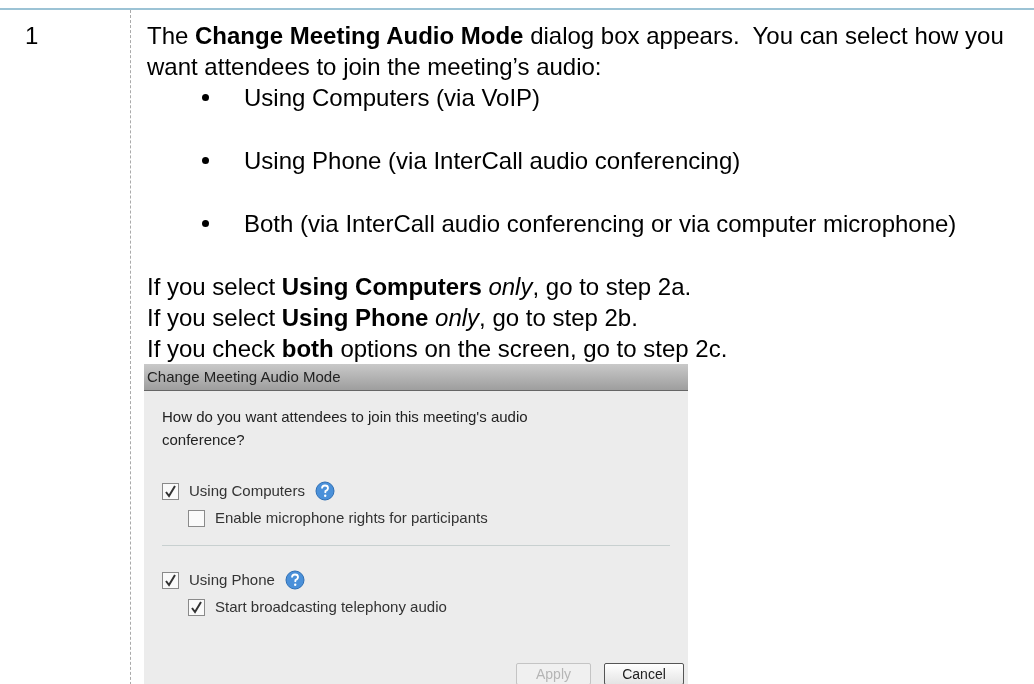  I want to click on intro-paragraph: The Change Meeting Audio Mode dialog box appears. You can select how you want attendees to join the meeting’s audio:, so click(576, 51).